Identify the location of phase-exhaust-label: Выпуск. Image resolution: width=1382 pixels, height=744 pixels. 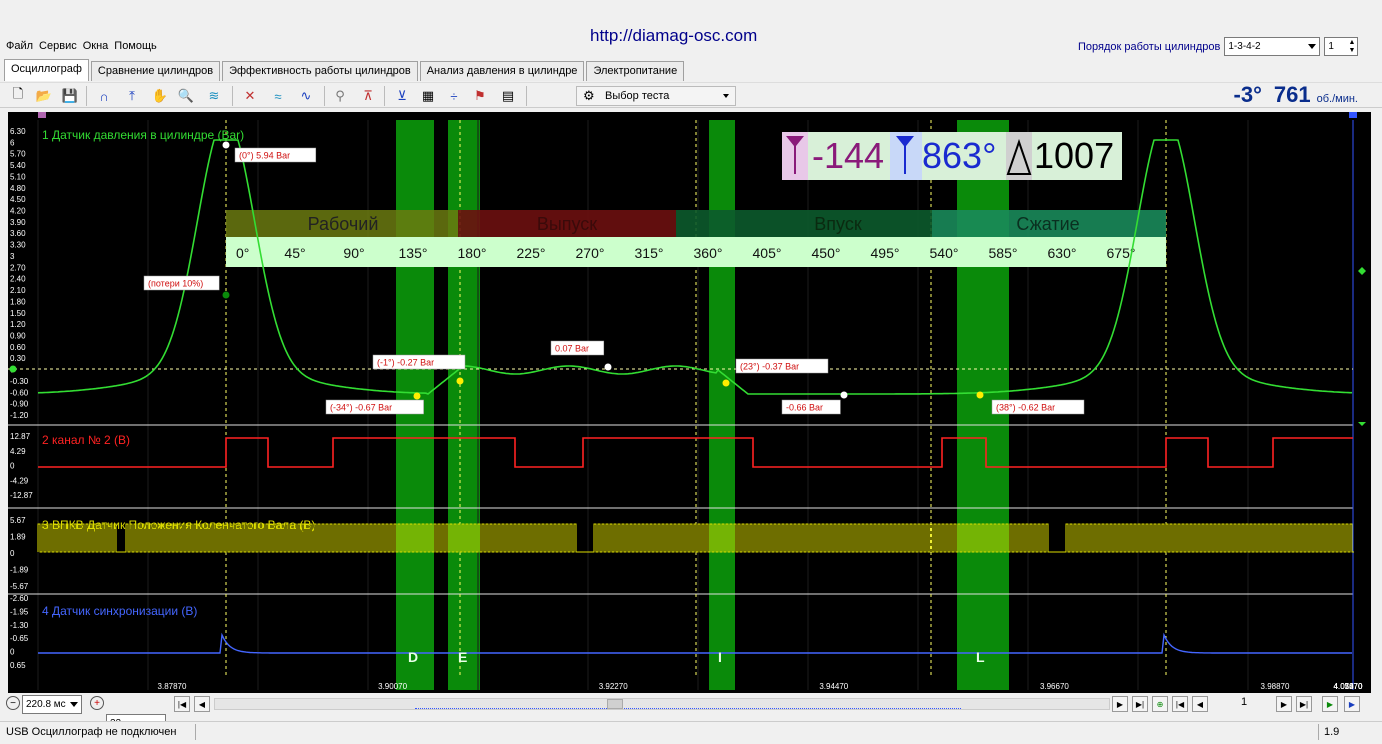
(567, 224).